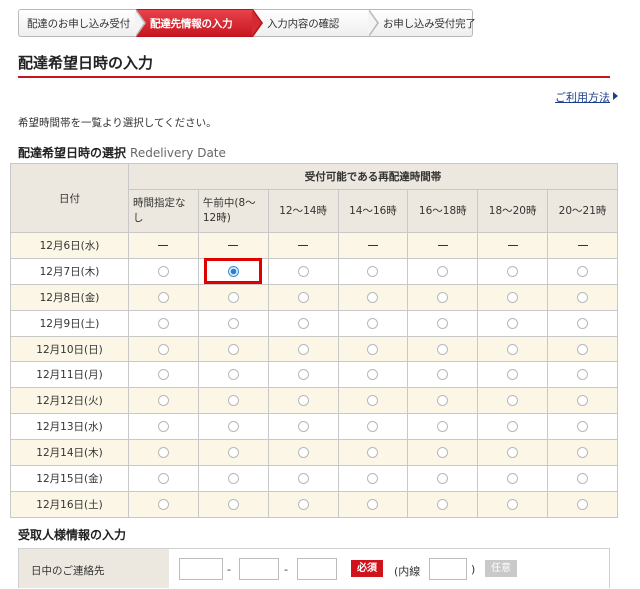 Image resolution: width=640 pixels, height=589 pixels. Describe the element at coordinates (317, 569) in the screenshot. I see `phone-line-input` at that location.